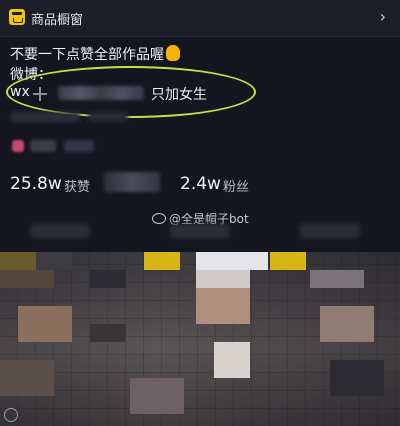  What do you see at coordinates (17, 17) in the screenshot?
I see `shop-icon` at bounding box center [17, 17].